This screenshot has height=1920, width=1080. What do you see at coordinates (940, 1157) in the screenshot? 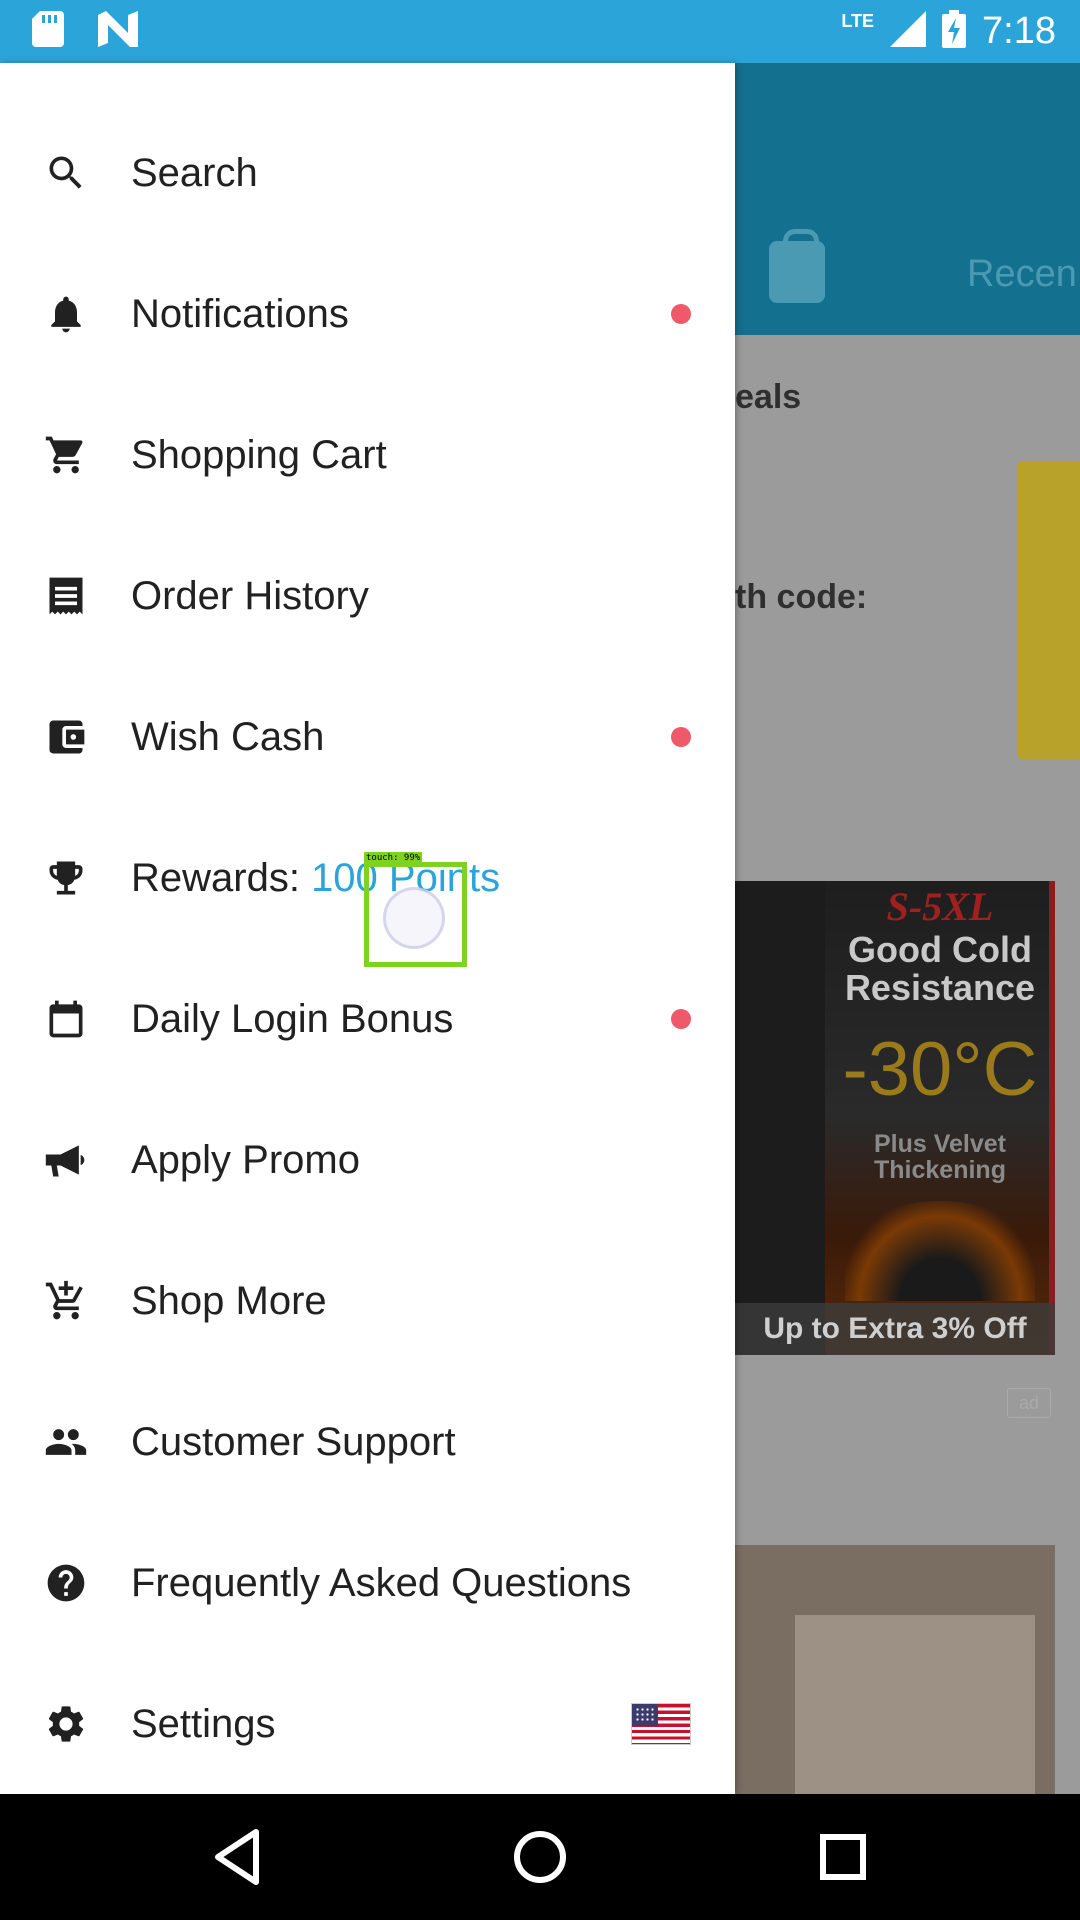
I see `ad-subline: Plus Velvet Thickening` at bounding box center [940, 1157].